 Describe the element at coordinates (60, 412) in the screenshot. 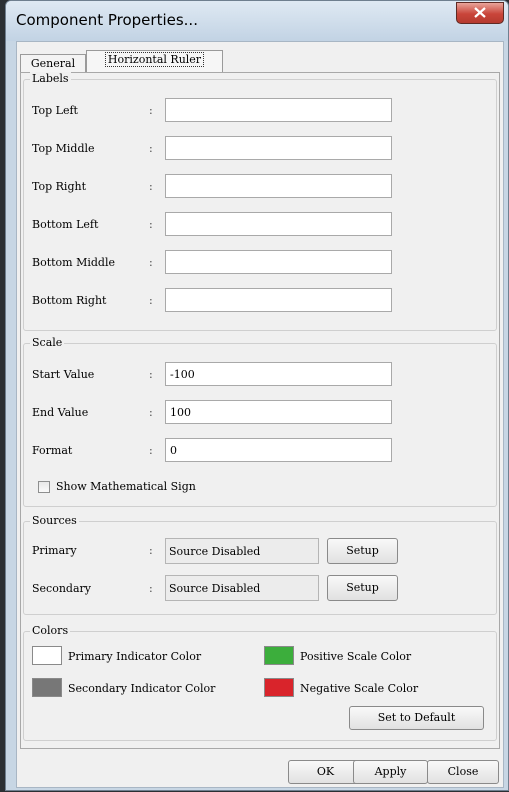

I see `end-value-label: End Value` at that location.